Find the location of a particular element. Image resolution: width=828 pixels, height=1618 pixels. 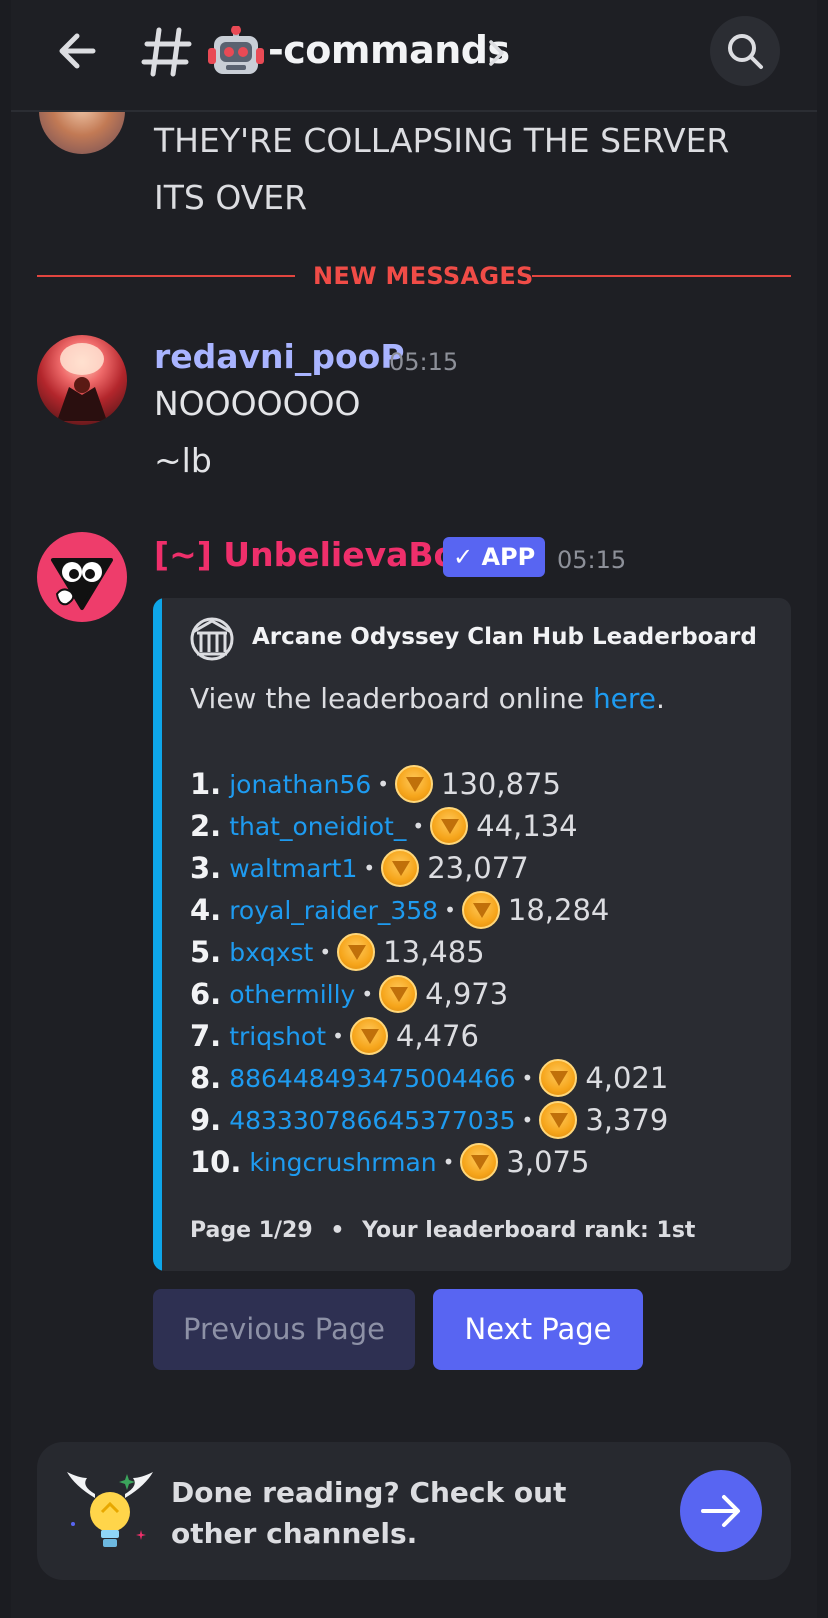

leaderboard-row: 4. royal_raider_358 • 18,284 is located at coordinates (485, 910).